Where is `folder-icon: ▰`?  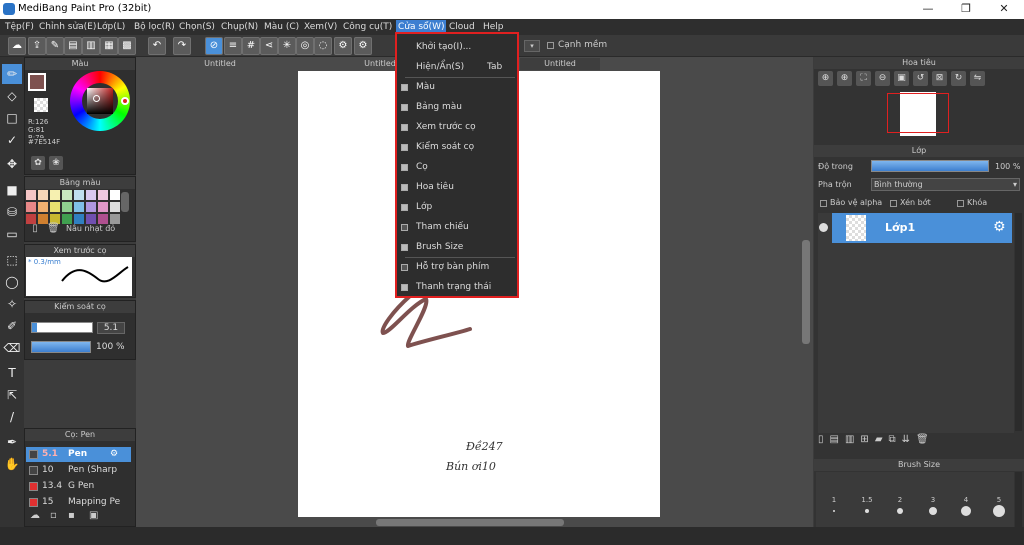 folder-icon: ▰ is located at coordinates (879, 442).